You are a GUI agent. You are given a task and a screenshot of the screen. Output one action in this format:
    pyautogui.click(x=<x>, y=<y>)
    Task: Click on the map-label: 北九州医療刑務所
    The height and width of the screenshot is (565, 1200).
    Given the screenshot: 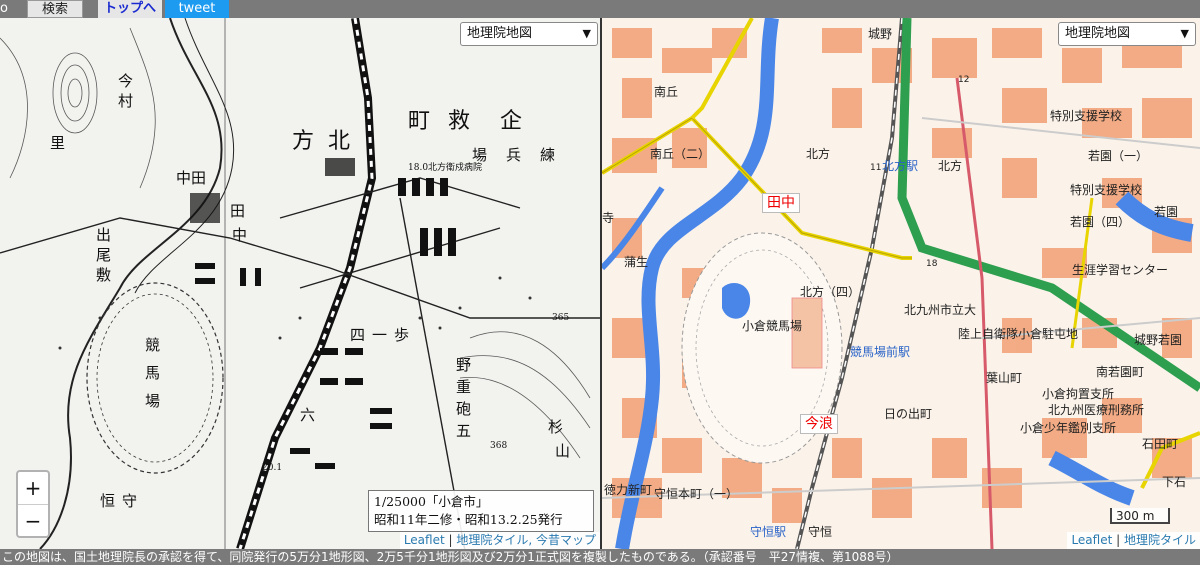 What is the action you would take?
    pyautogui.click(x=1096, y=410)
    